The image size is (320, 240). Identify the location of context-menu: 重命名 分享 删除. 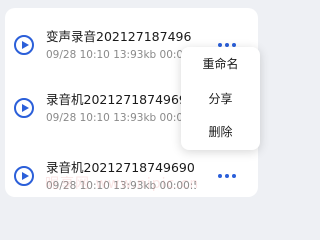
(220, 98).